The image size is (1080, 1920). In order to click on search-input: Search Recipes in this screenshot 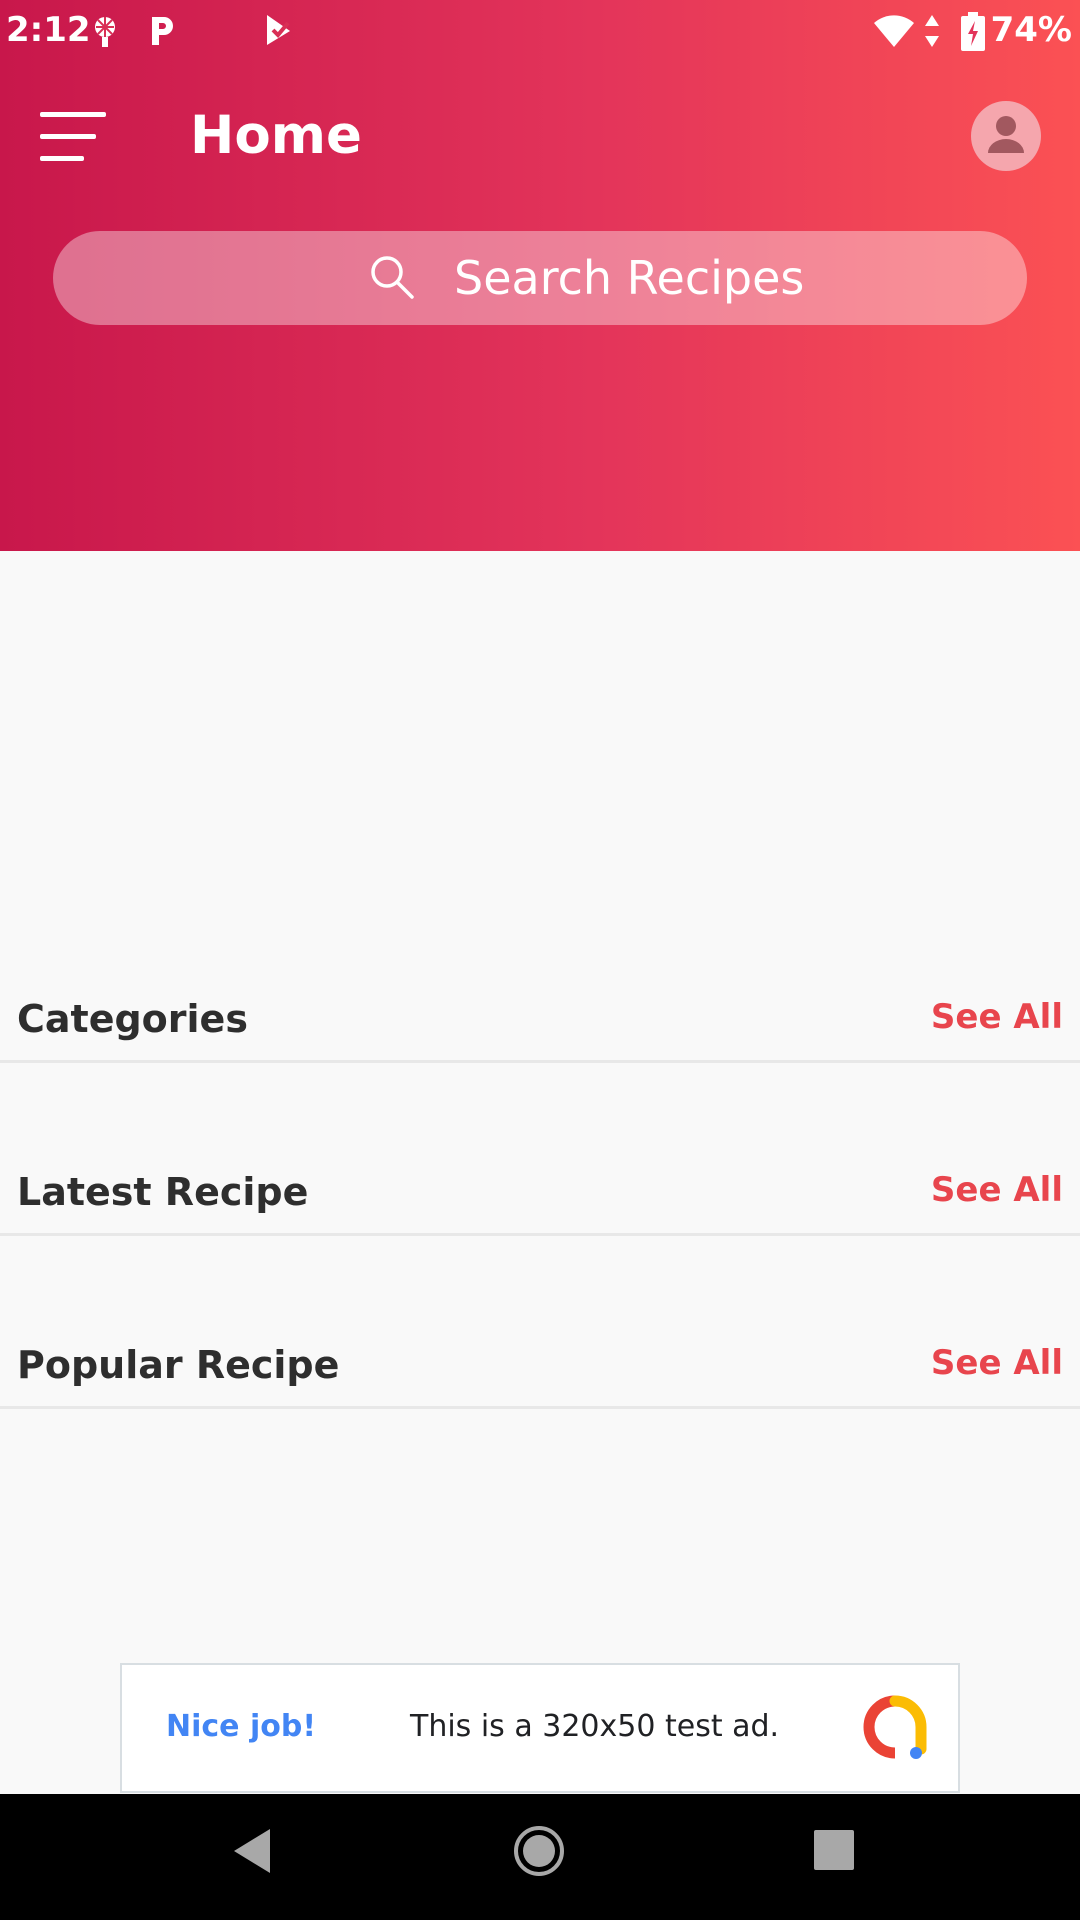, I will do `click(540, 278)`.